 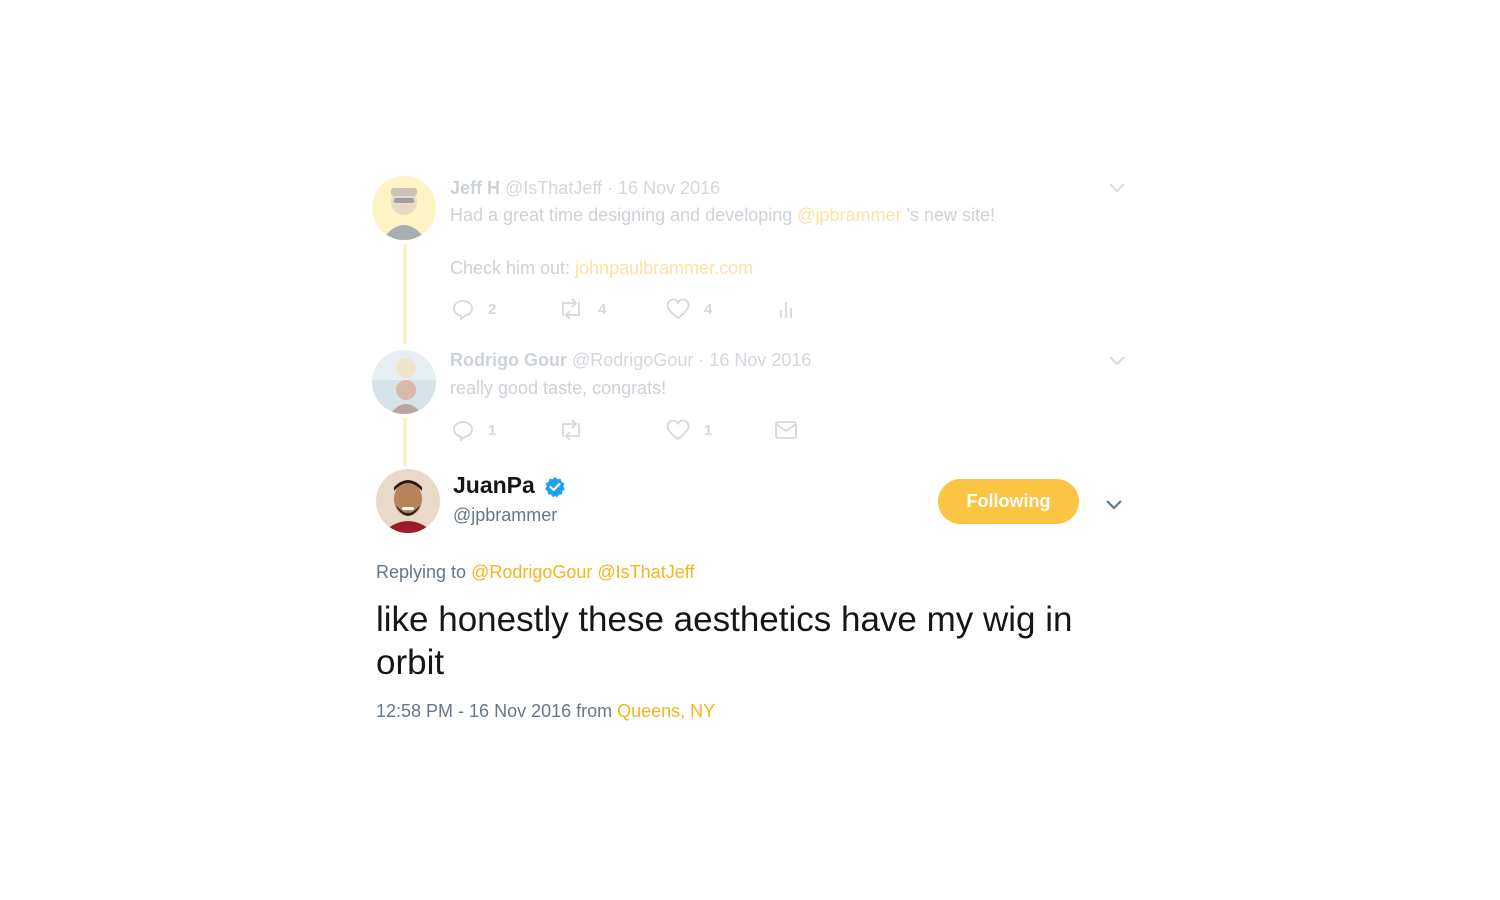 What do you see at coordinates (492, 430) in the screenshot?
I see `reply-count: 1` at bounding box center [492, 430].